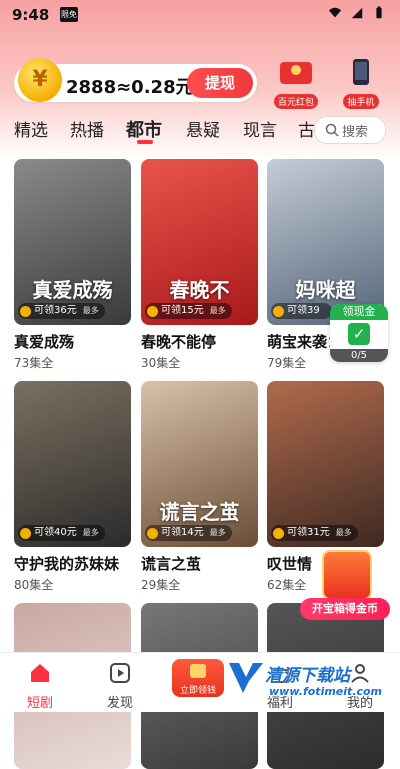 The height and width of the screenshot is (769, 400). I want to click on coin-balance-banner: ¥ 2888≈0.28元 提现, so click(135, 80).